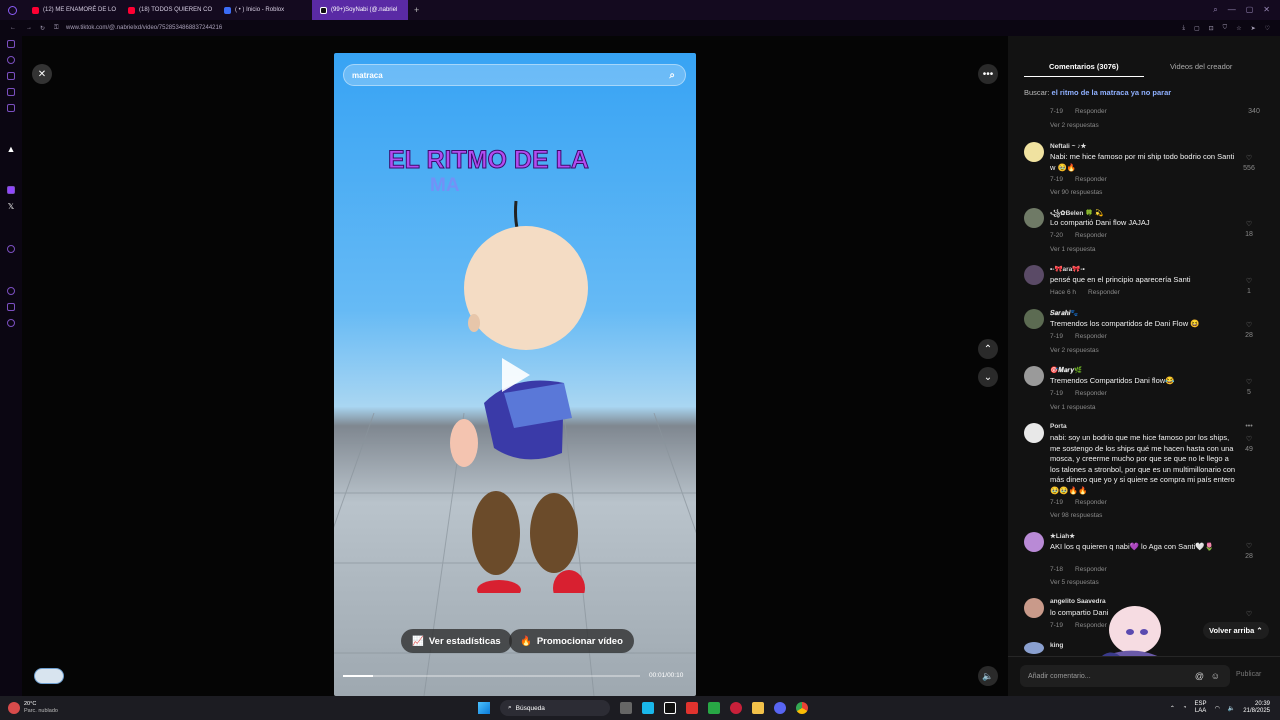 The width and height of the screenshot is (1280, 720). I want to click on sidebar-tabs-icon, so click(11, 44).